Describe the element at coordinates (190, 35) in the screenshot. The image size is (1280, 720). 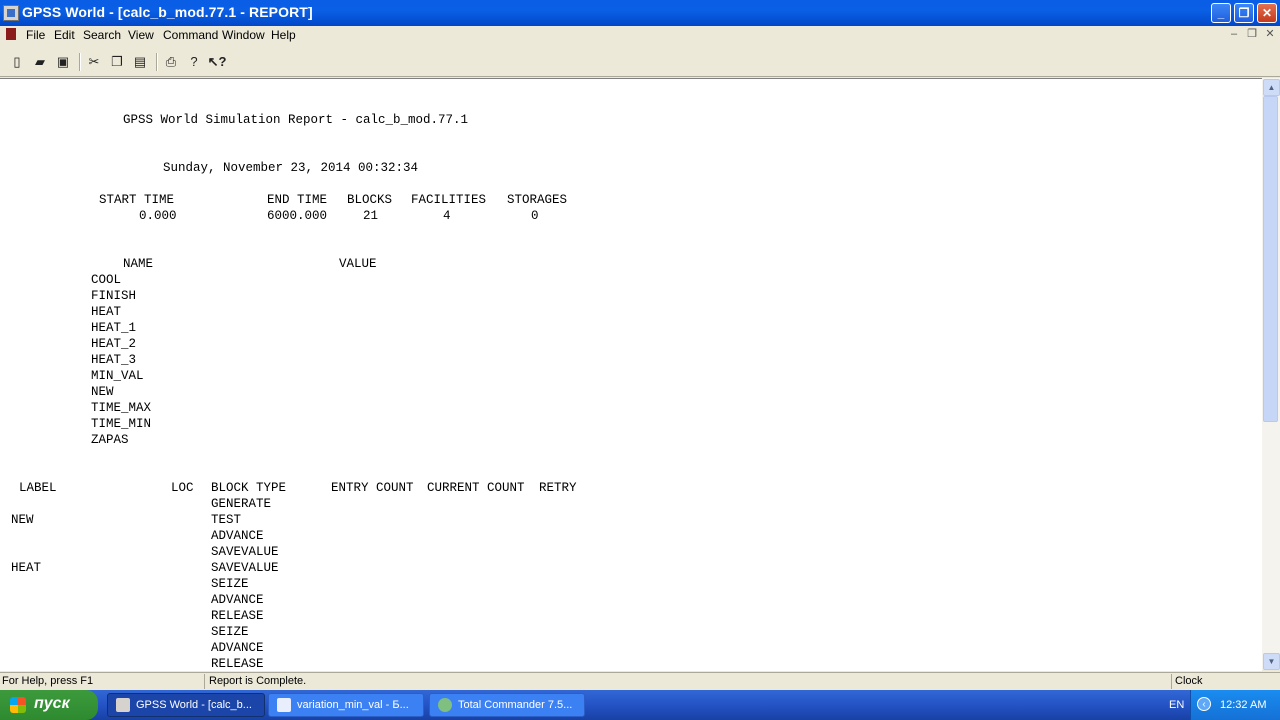
I see `menu-command: Command` at that location.